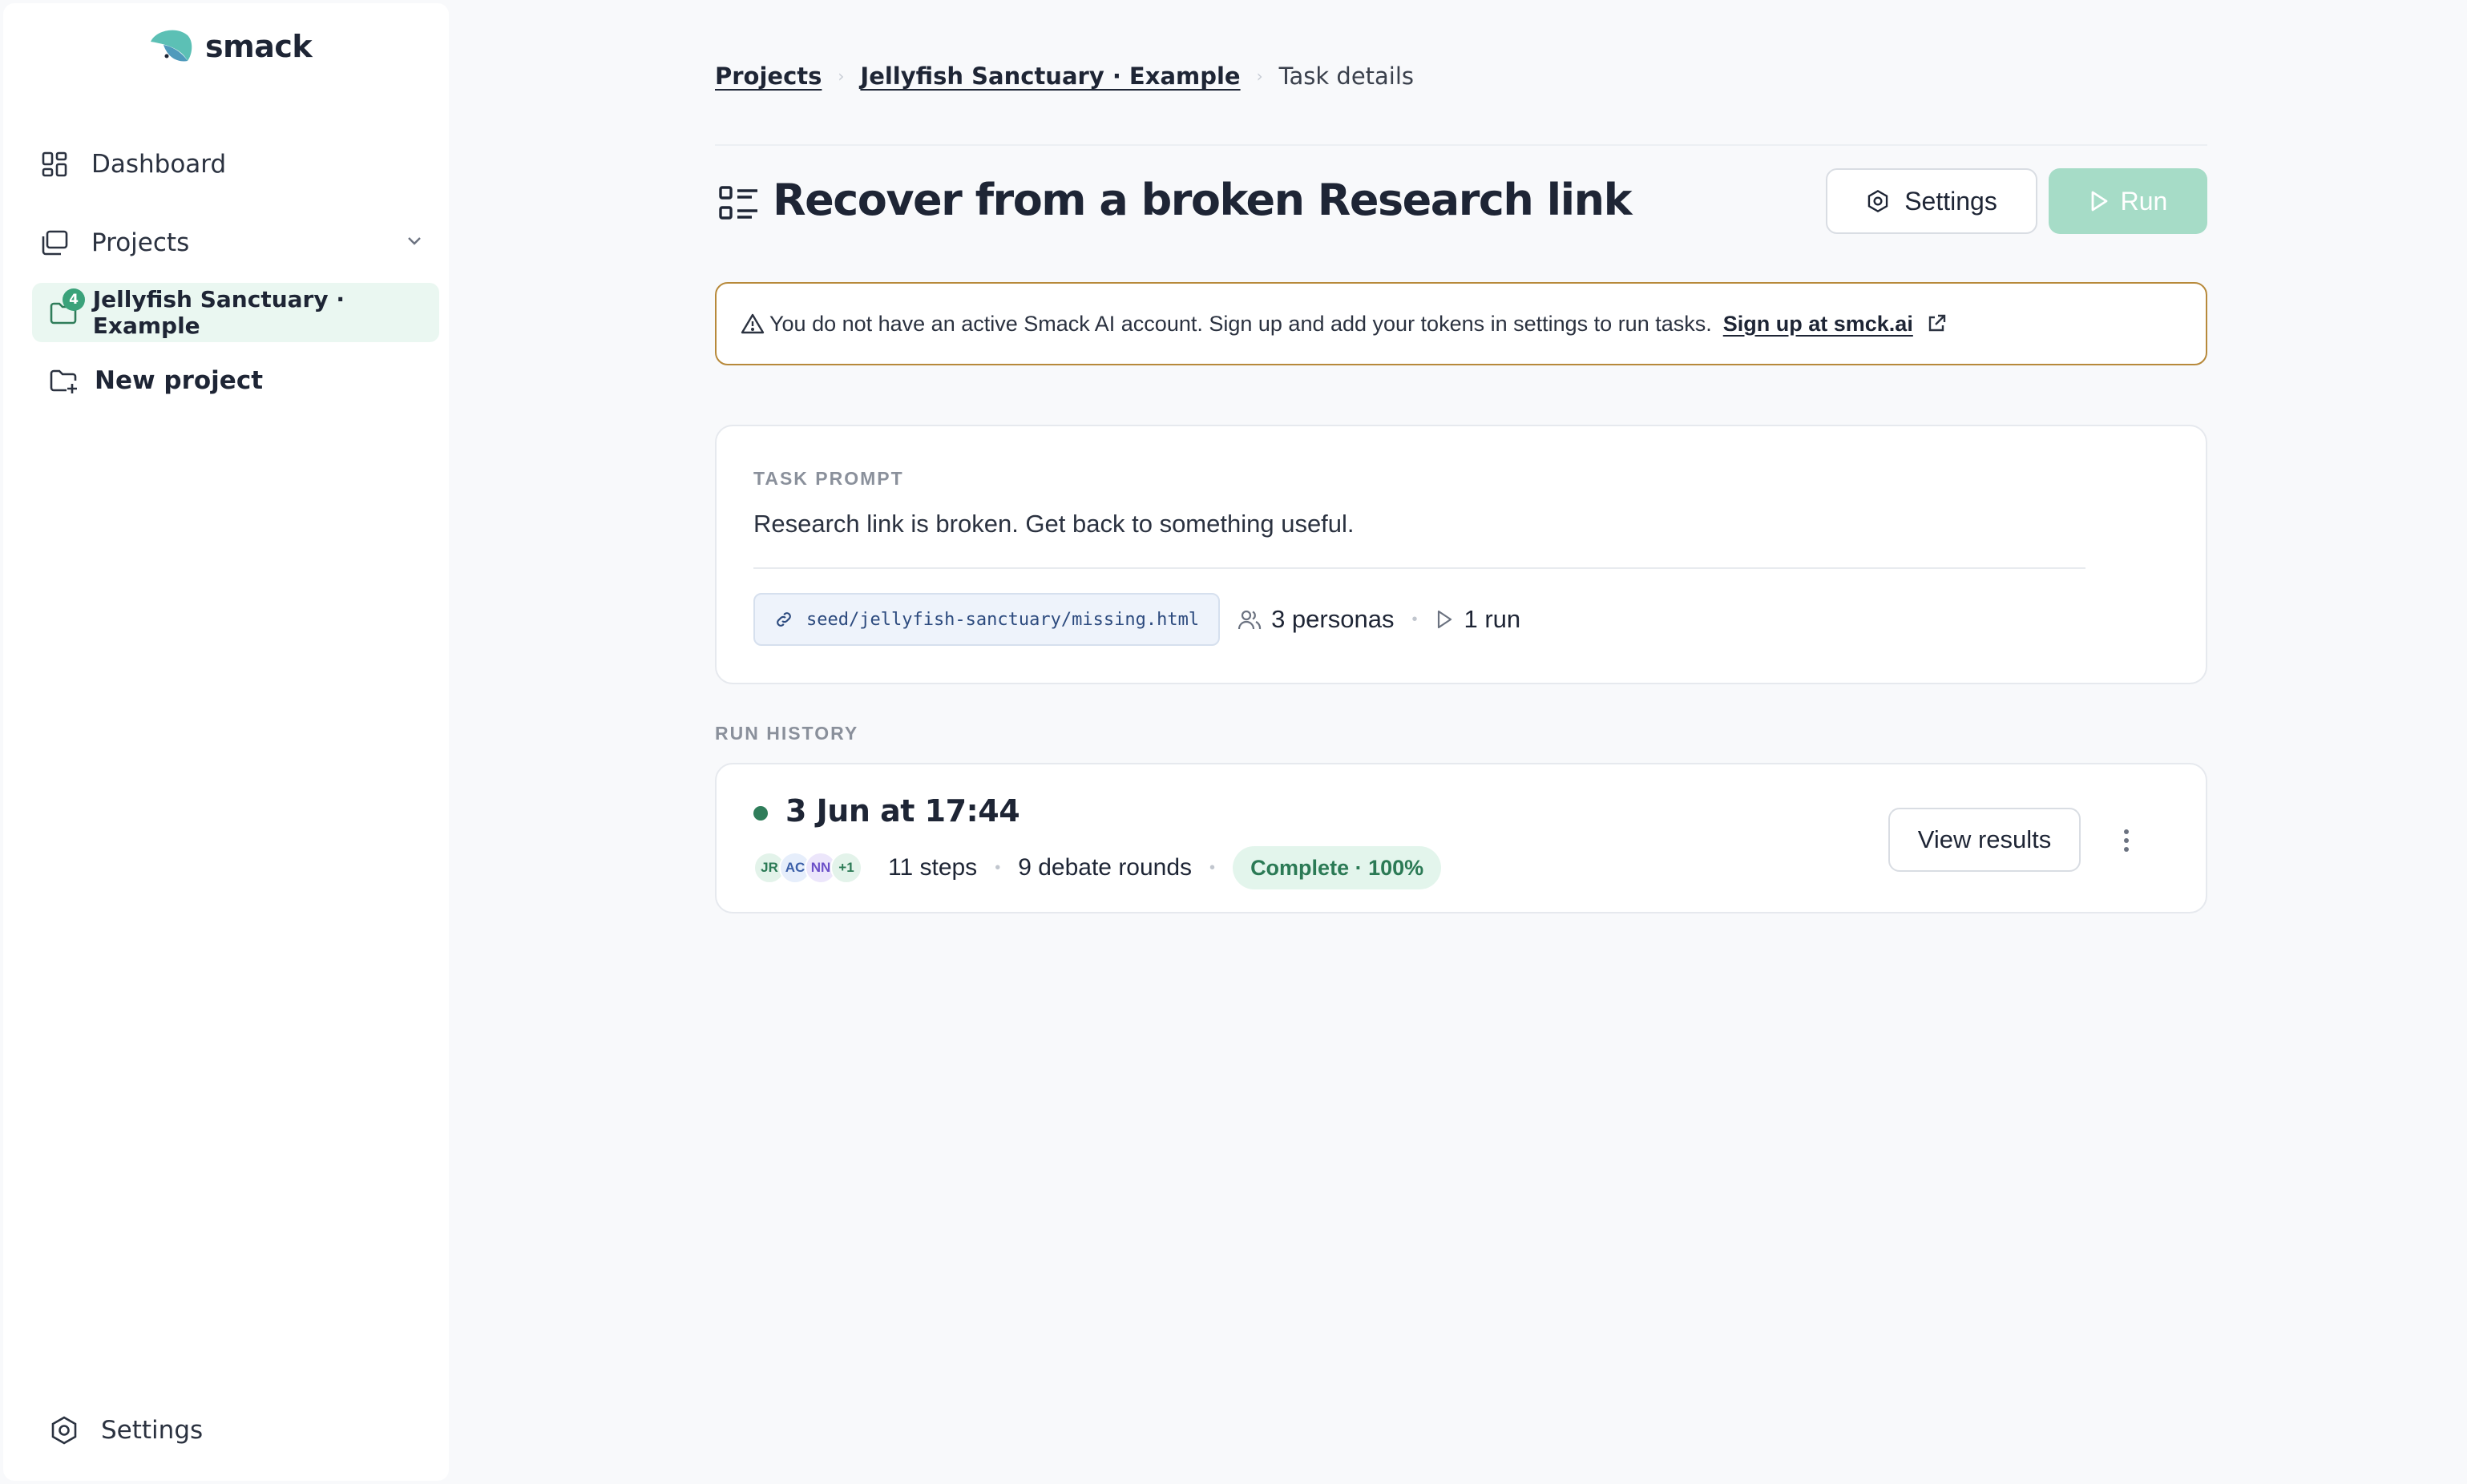 This screenshot has height=1484, width=2467. What do you see at coordinates (1492, 619) in the screenshot?
I see `runs-label: 1 run` at bounding box center [1492, 619].